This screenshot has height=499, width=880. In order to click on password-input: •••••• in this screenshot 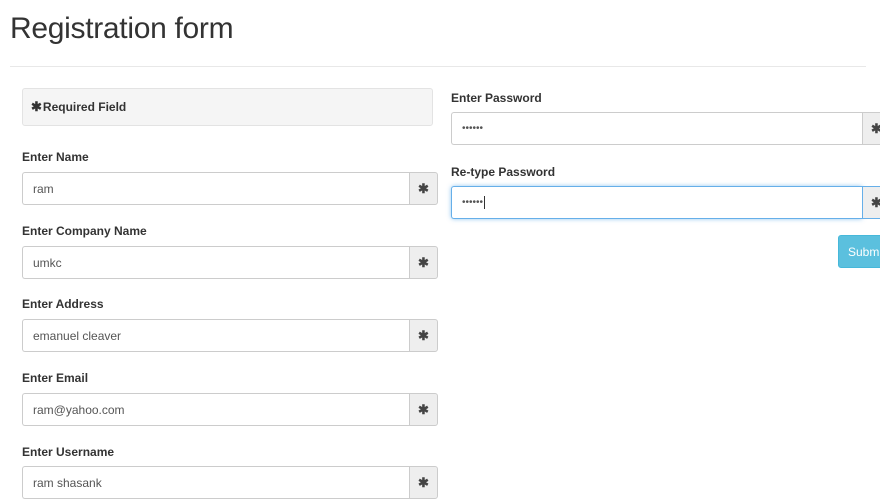, I will do `click(656, 128)`.